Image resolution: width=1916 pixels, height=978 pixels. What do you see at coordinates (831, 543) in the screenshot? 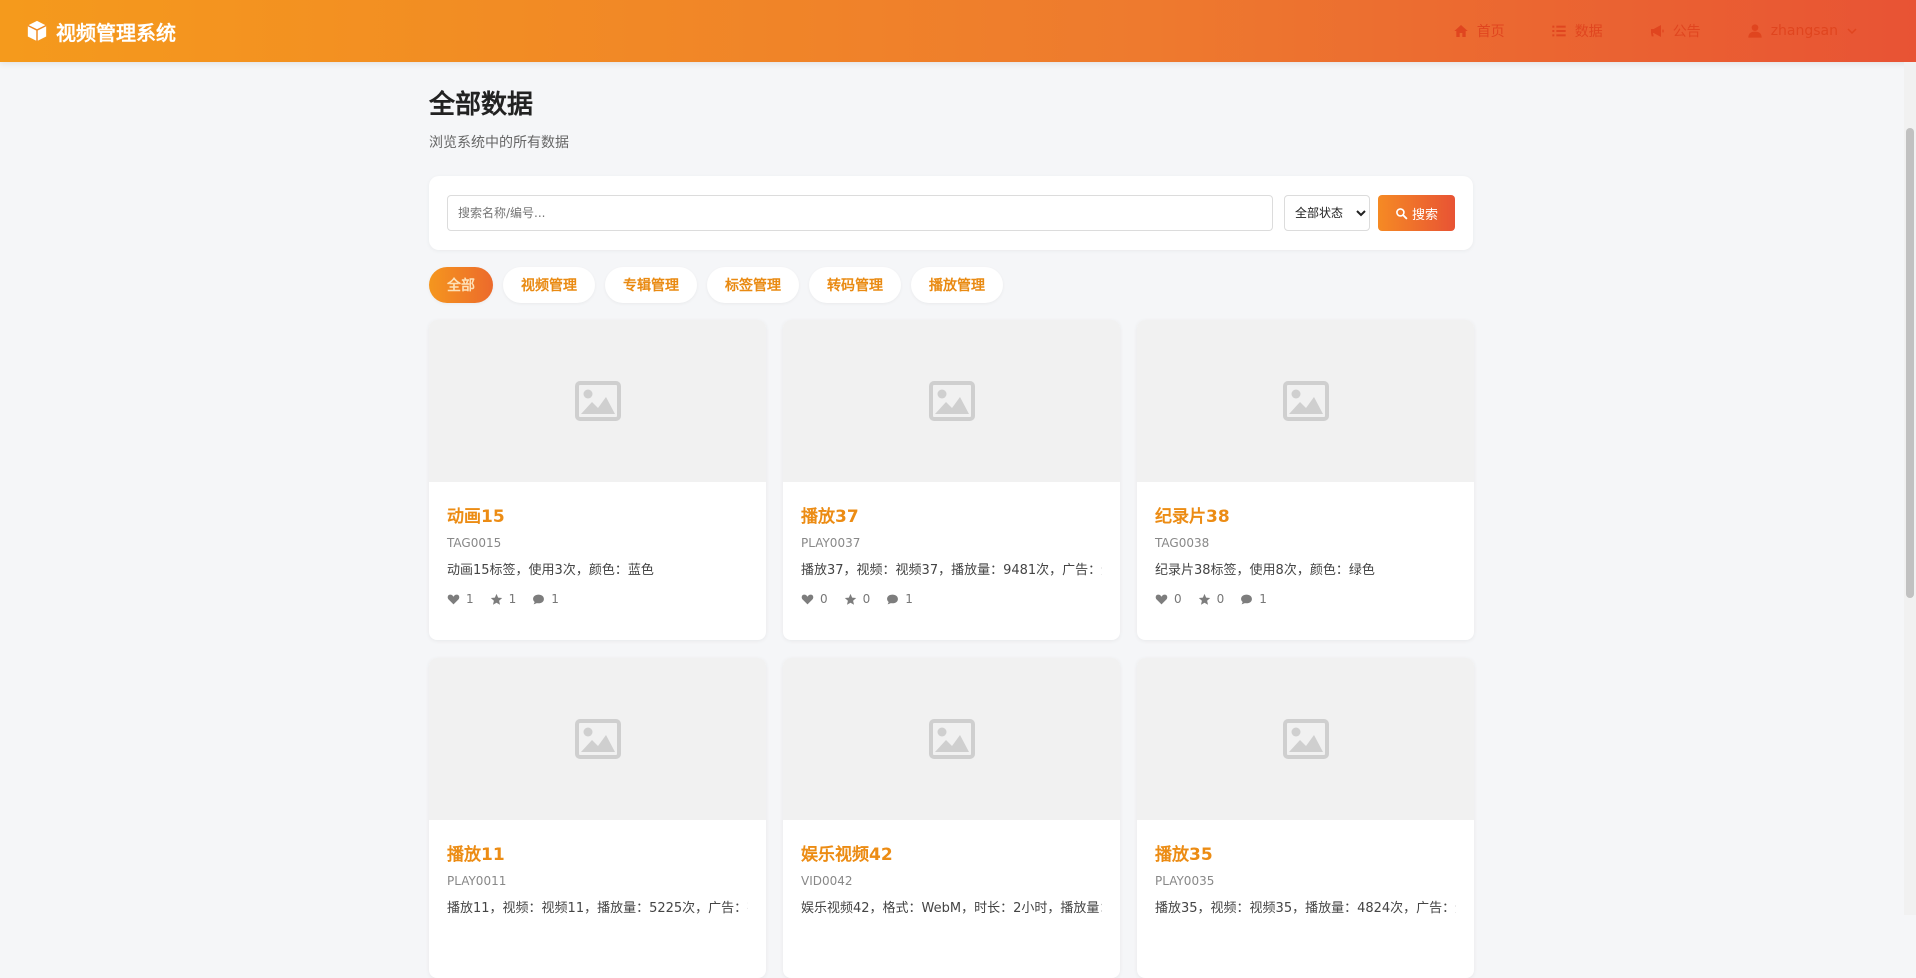
I see `card-code: PLAY0037` at bounding box center [831, 543].